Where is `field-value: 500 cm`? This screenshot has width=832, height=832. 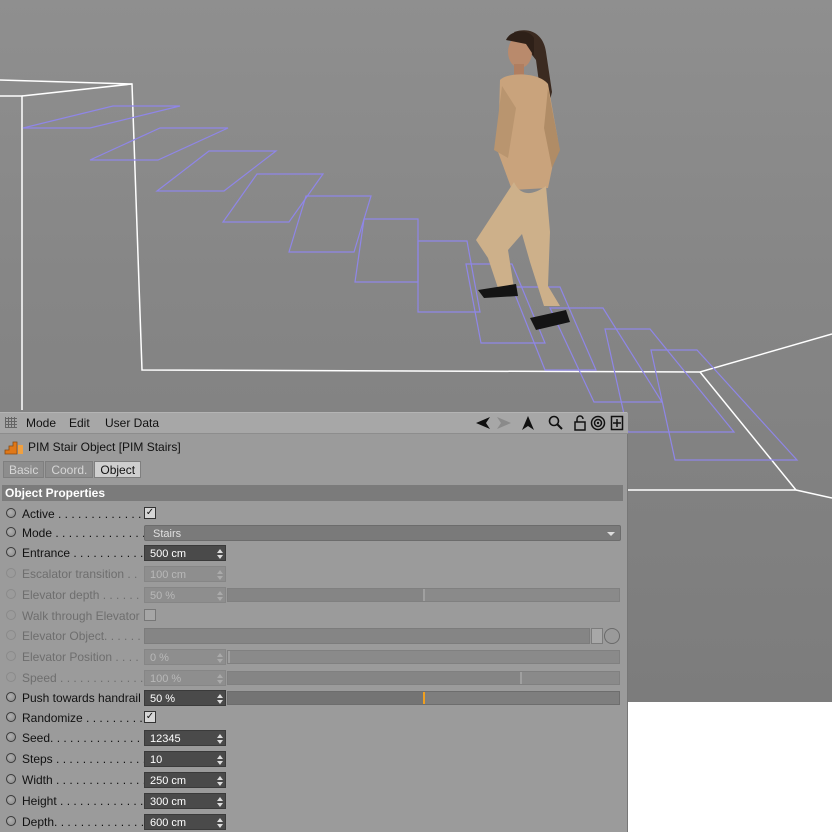
field-value: 500 cm is located at coordinates (168, 554).